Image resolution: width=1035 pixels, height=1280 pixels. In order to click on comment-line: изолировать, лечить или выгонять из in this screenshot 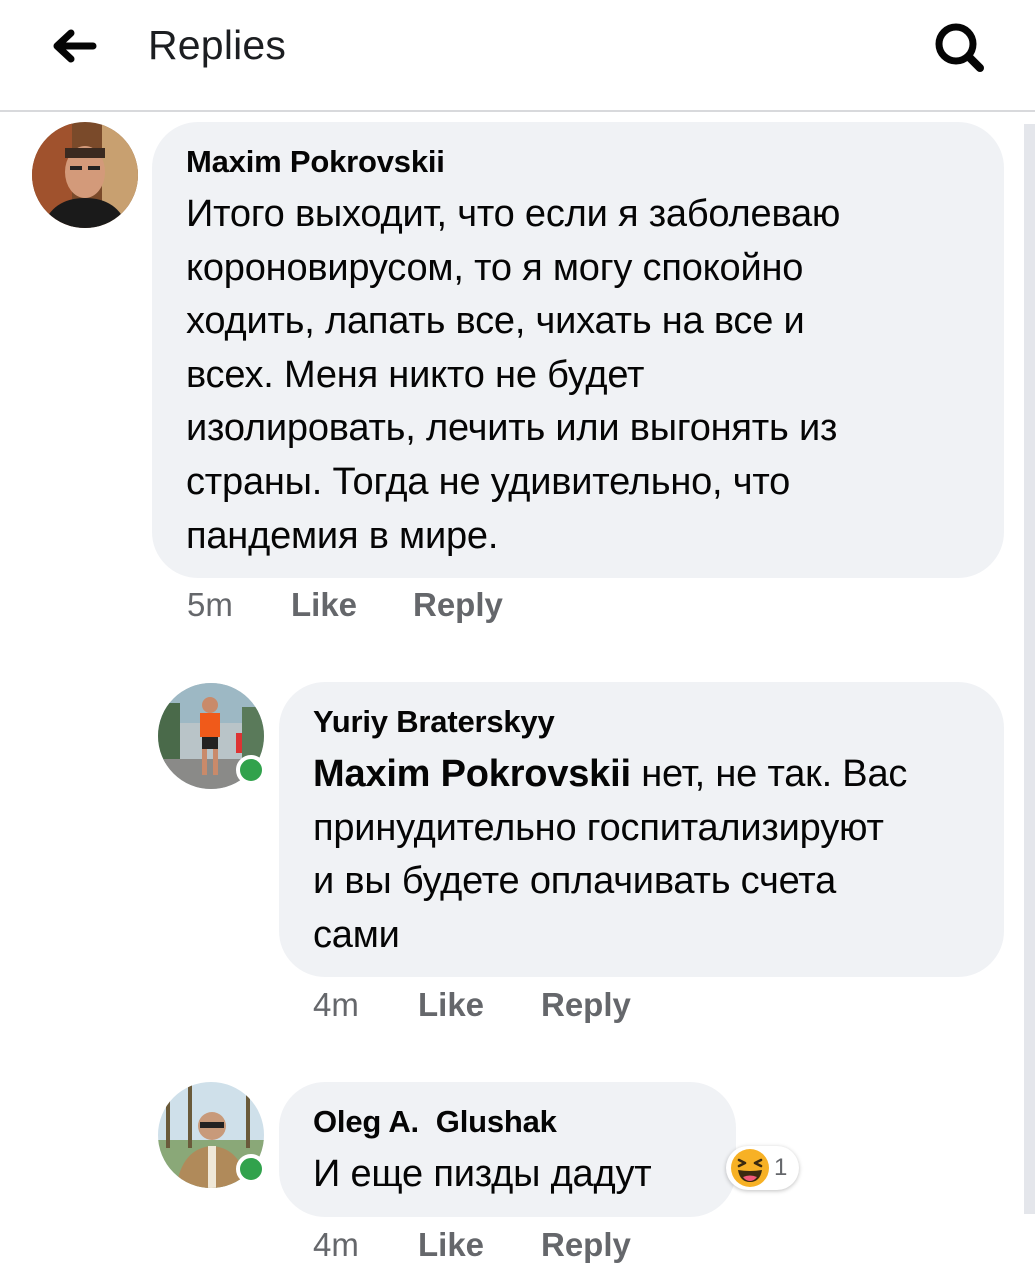, I will do `click(512, 428)`.